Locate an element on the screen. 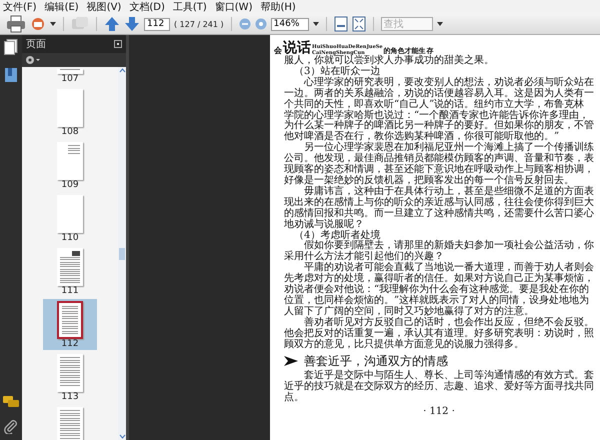  paragraph: 毋庸讳言，这种由于在具体行动上，甚至是些细微不足道的方面表现出来的在感情上与你的听众的亲近感与认同感，往往会使你得到巨大的感情回报和共鸣。而一旦建立了这种感情共鸣，还需要什么苦口婆心地劝诫与说服呢？ is located at coordinates (439, 208).